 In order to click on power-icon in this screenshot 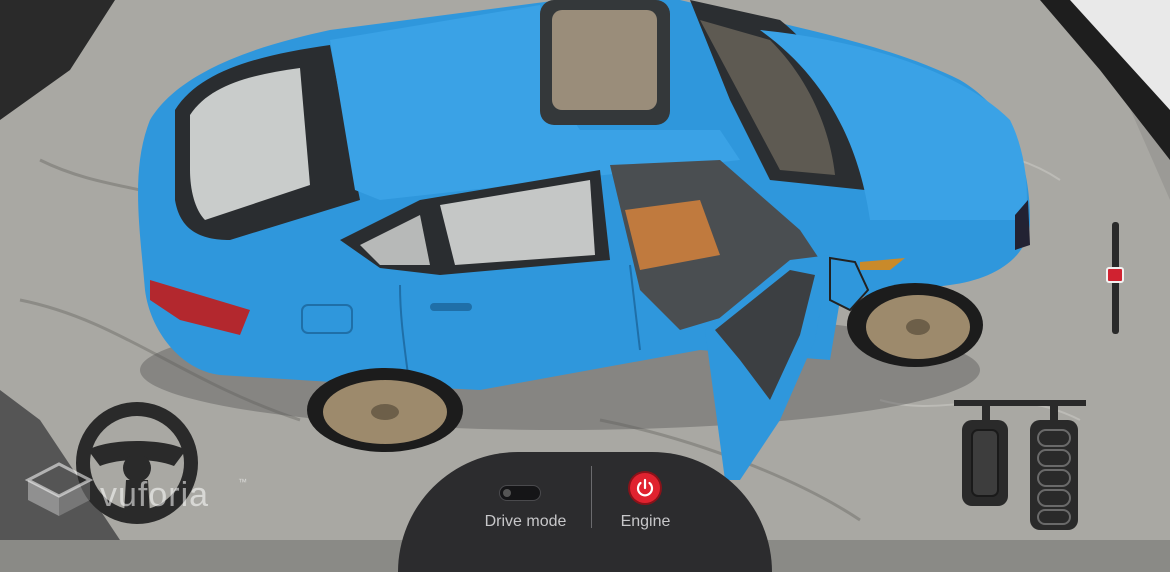, I will do `click(645, 487)`.